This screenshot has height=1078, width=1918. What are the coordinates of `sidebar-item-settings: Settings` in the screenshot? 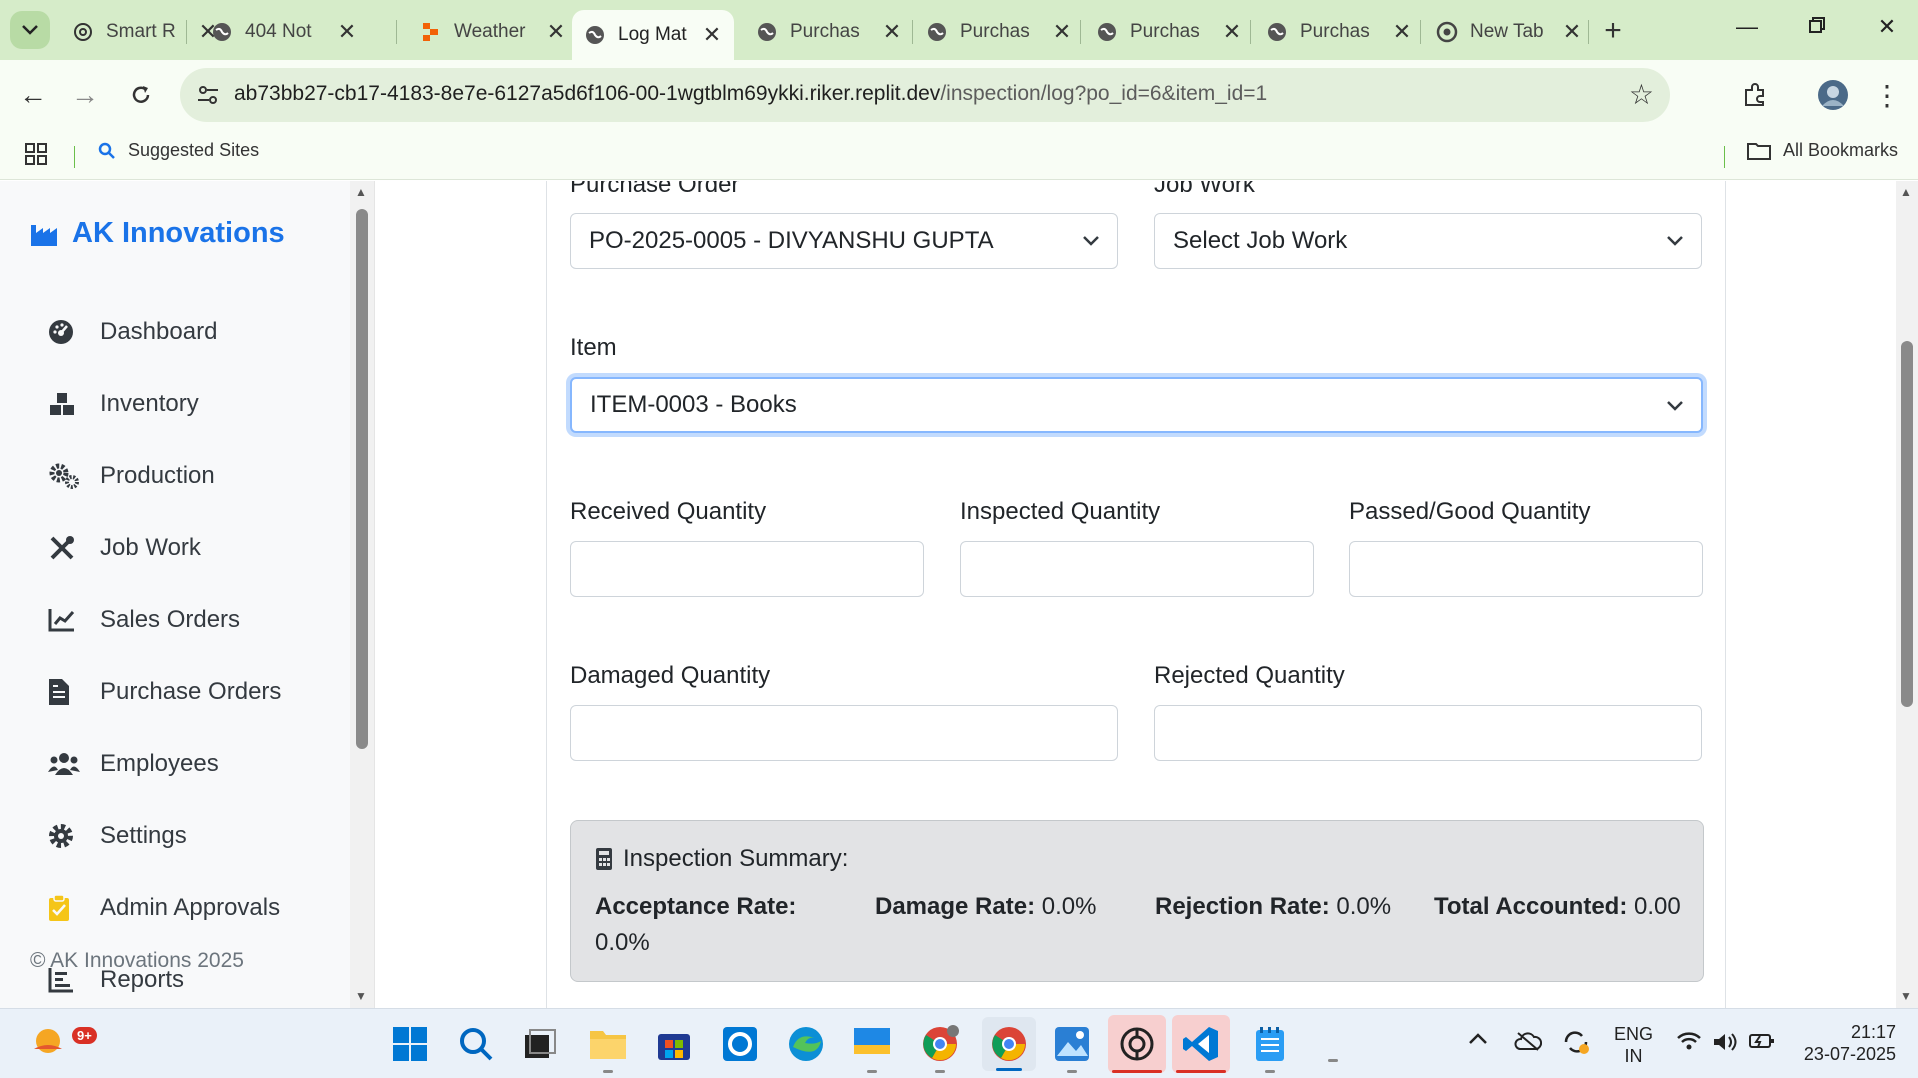 It's located at (117, 836).